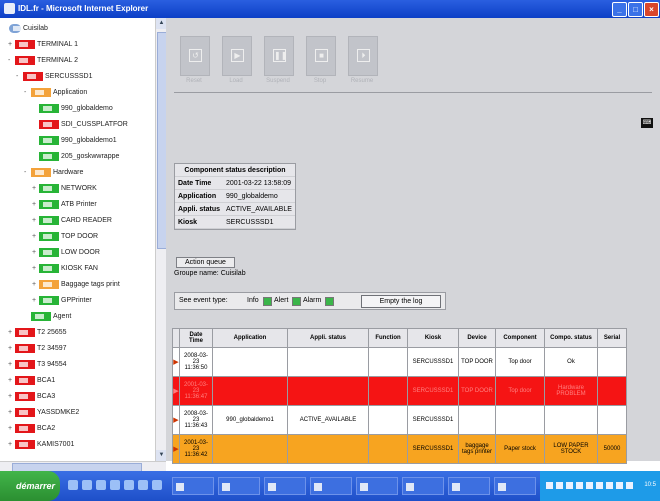  What do you see at coordinates (66, 254) in the screenshot?
I see `tree-node: + LOW DOOR` at bounding box center [66, 254].